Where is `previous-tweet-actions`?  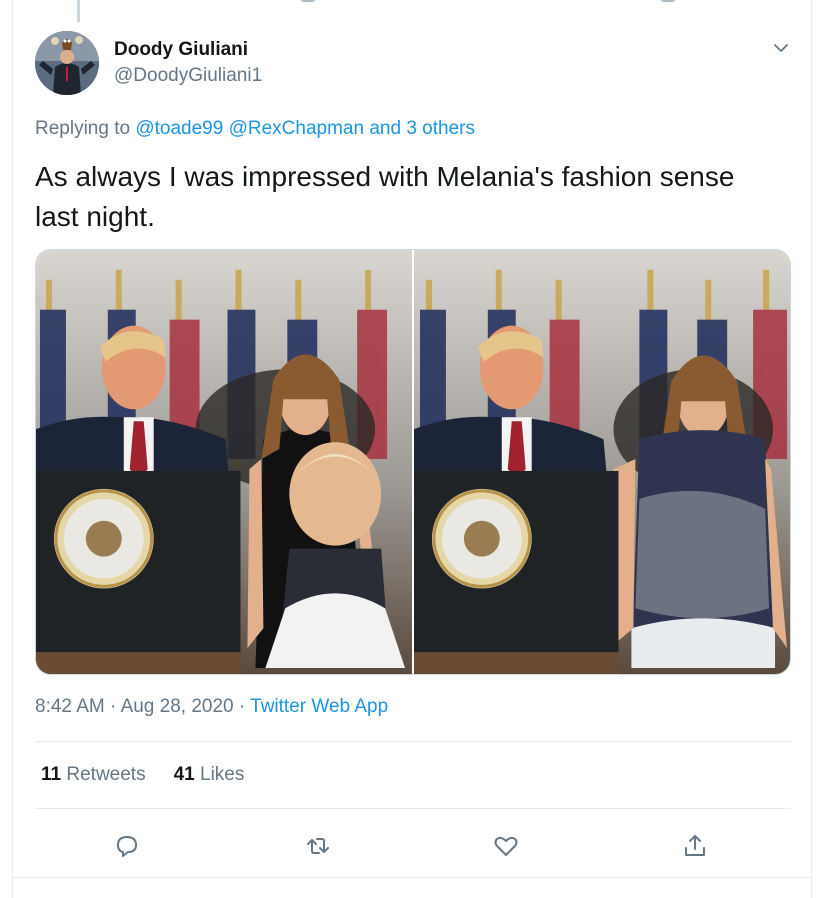
previous-tweet-actions is located at coordinates (413, 2).